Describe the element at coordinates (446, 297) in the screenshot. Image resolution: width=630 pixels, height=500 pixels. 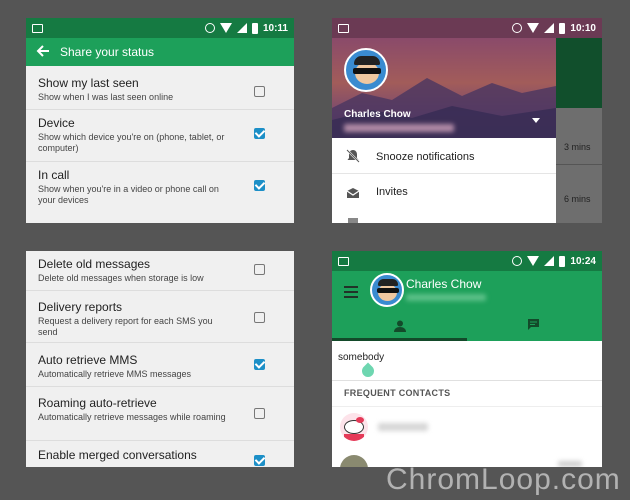
I see `user-status-blurred` at that location.